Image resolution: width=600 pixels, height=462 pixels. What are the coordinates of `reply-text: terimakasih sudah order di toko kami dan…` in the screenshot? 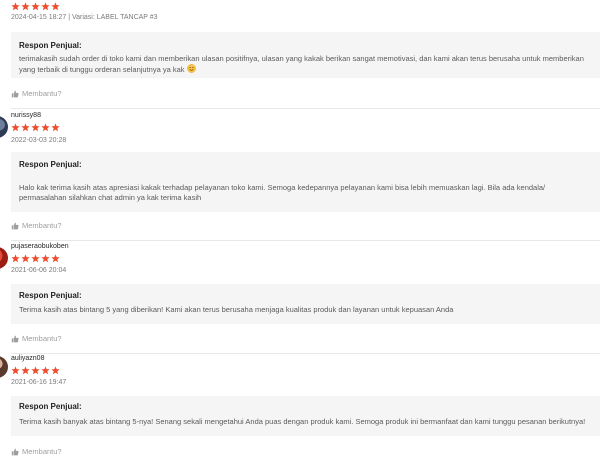 It's located at (301, 64).